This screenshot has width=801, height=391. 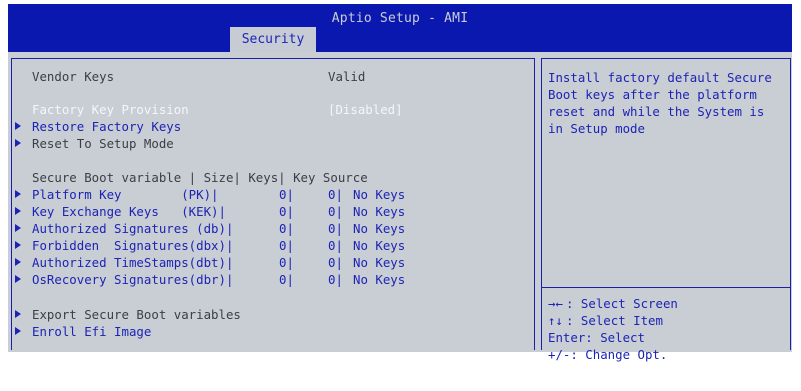 I want to click on tab-security: Security, so click(x=273, y=39).